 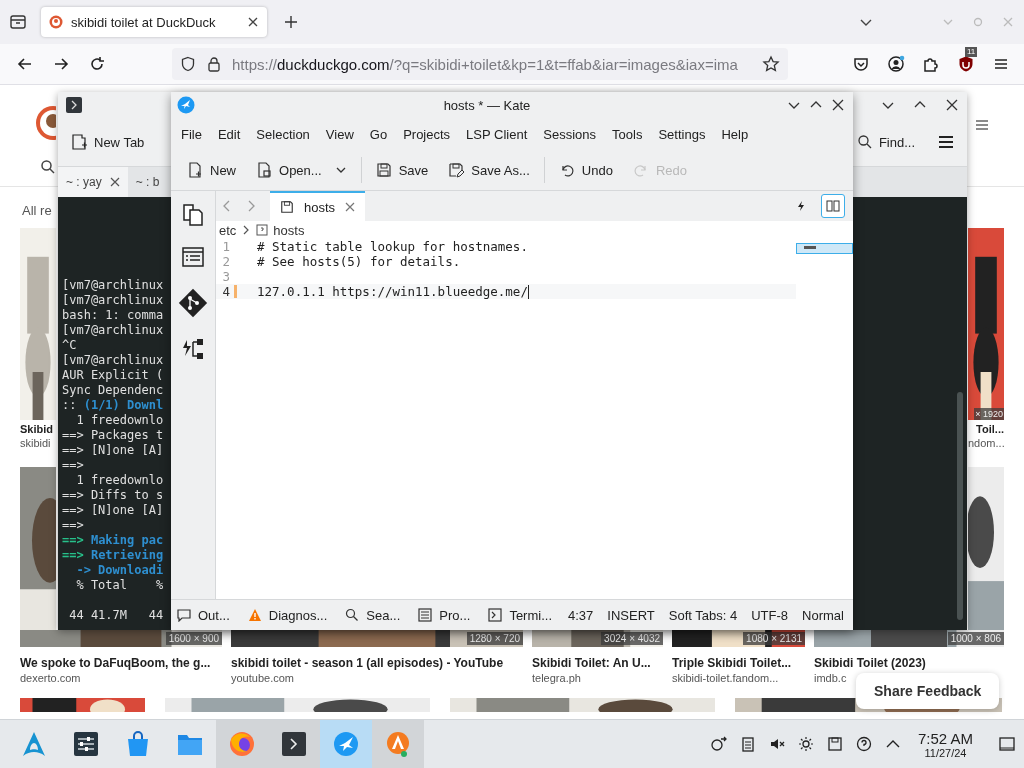 I want to click on status-item: UTF-8, so click(x=770, y=615).